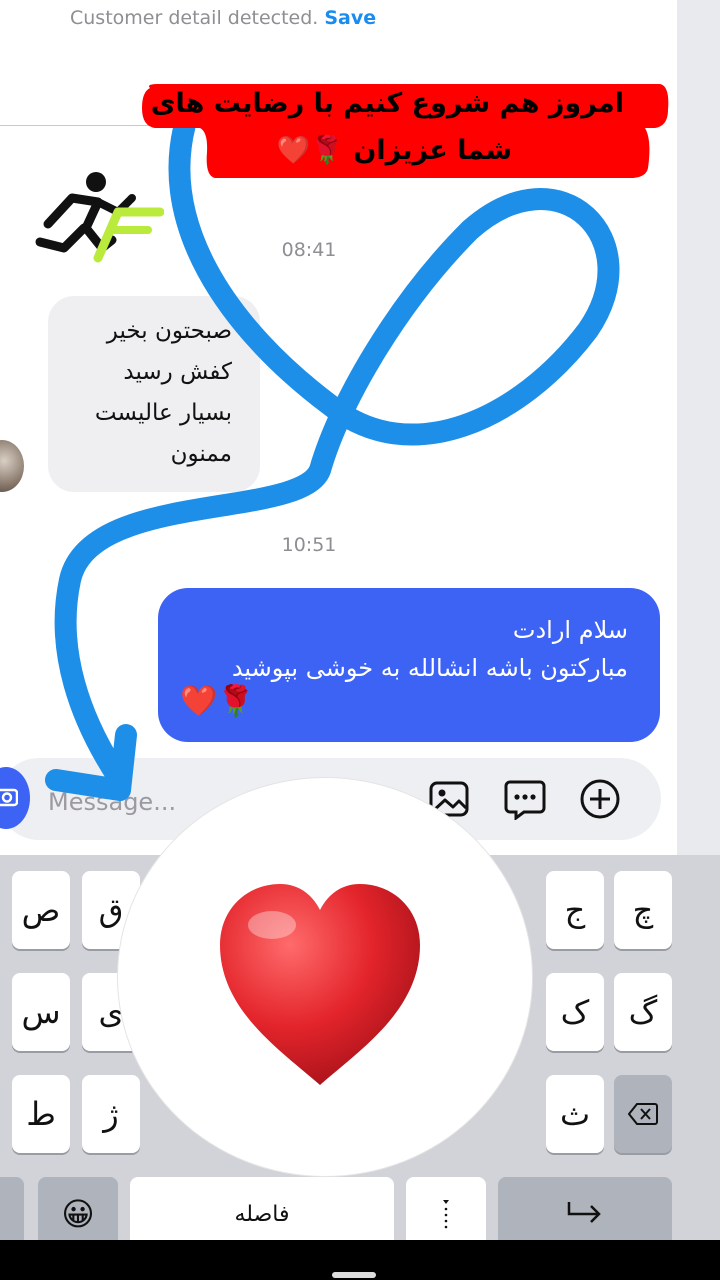  I want to click on home-indicator, so click(354, 1275).